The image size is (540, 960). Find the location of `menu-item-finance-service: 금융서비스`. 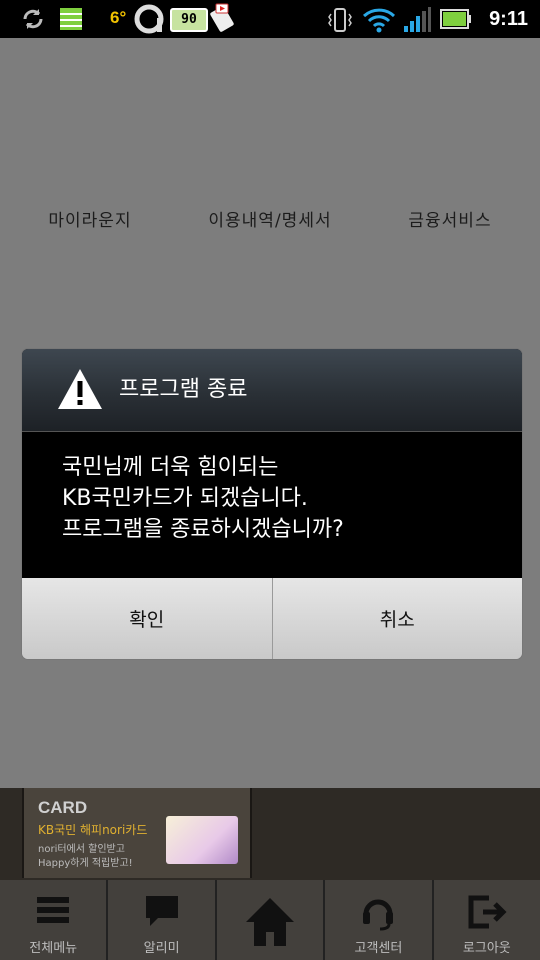

menu-item-finance-service: 금융서비스 is located at coordinates (450, 218).